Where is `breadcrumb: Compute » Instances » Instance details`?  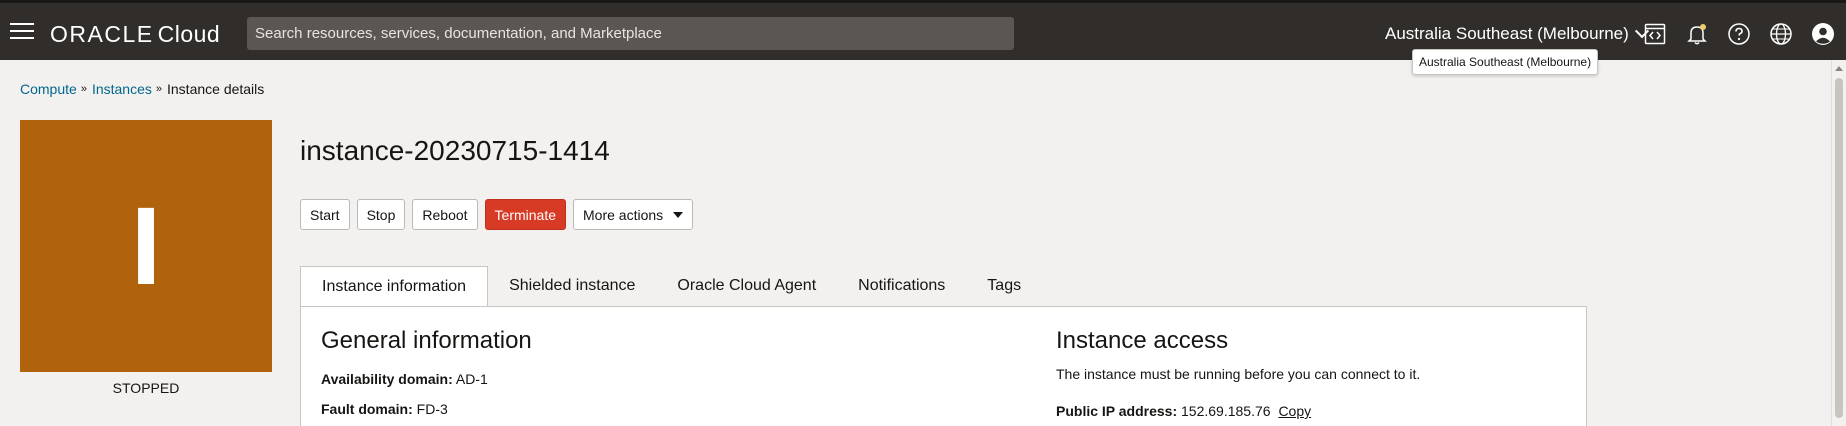 breadcrumb: Compute » Instances » Instance details is located at coordinates (142, 89).